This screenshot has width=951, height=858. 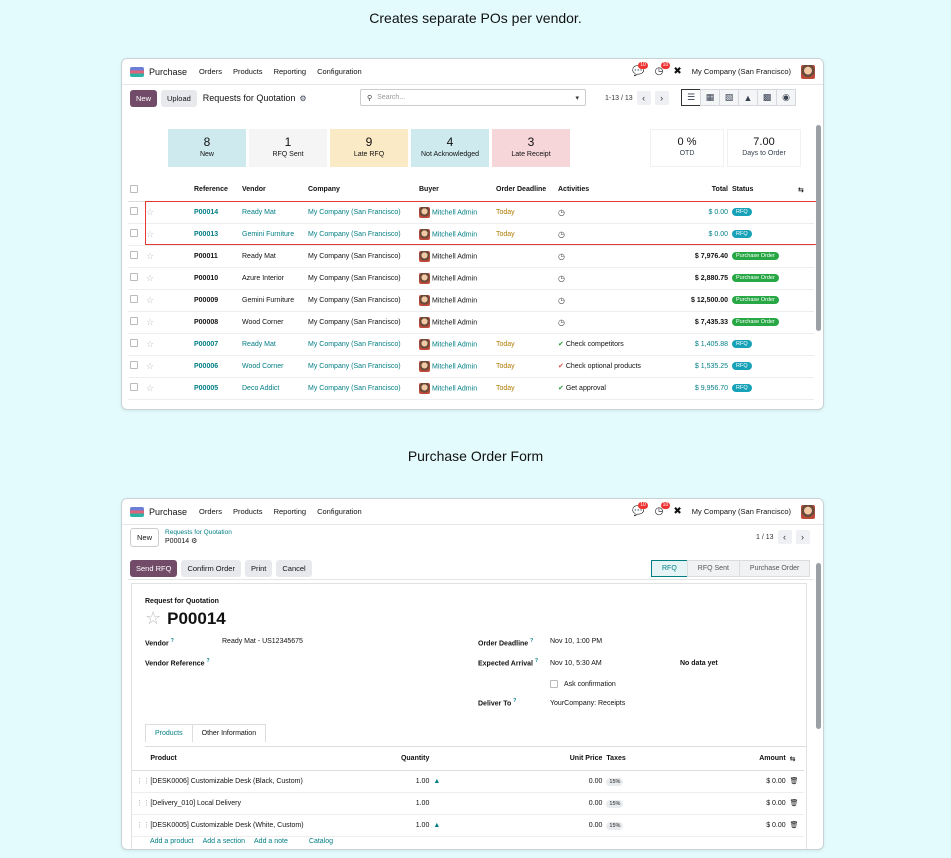 What do you see at coordinates (786, 97) in the screenshot?
I see `activity-view-icon: ◉` at bounding box center [786, 97].